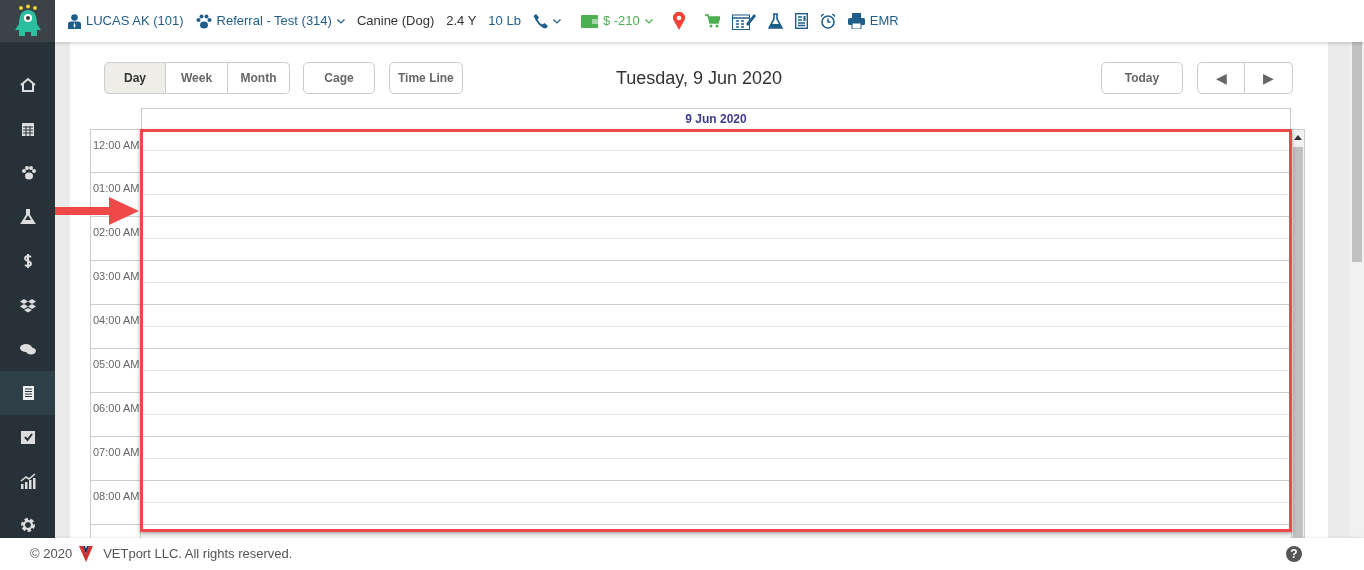 This screenshot has width=1364, height=570. What do you see at coordinates (116, 276) in the screenshot?
I see `time-label: 03:00 AM` at bounding box center [116, 276].